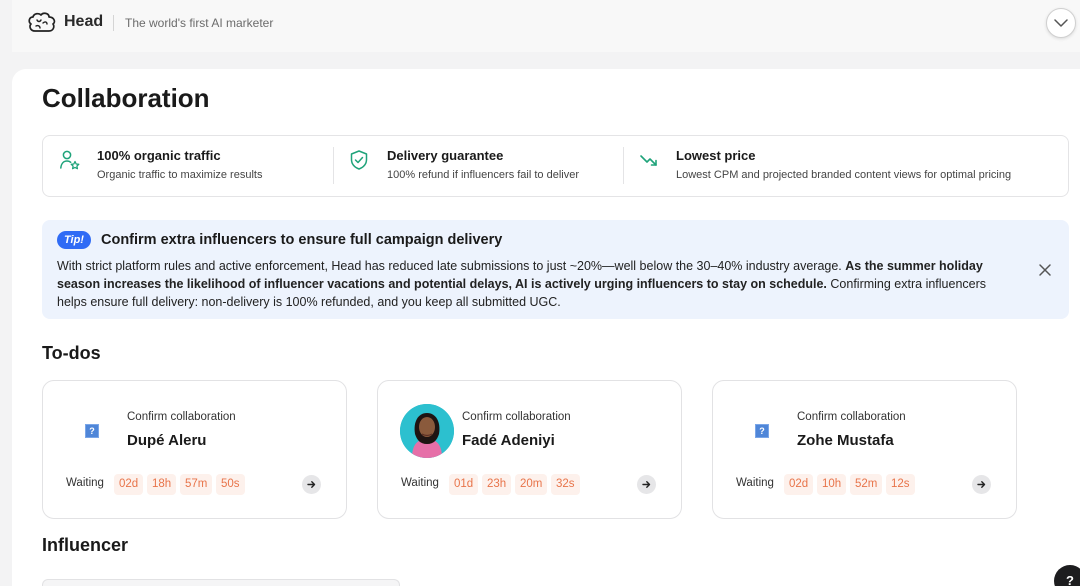 Image resolution: width=1080 pixels, height=586 pixels. What do you see at coordinates (85, 545) in the screenshot?
I see `influencer-section-title: Influencer` at bounding box center [85, 545].